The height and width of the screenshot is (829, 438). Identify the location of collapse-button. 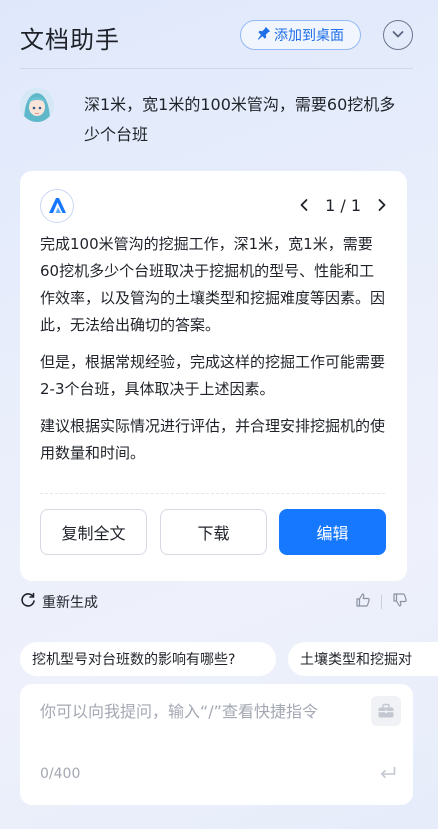
(398, 35).